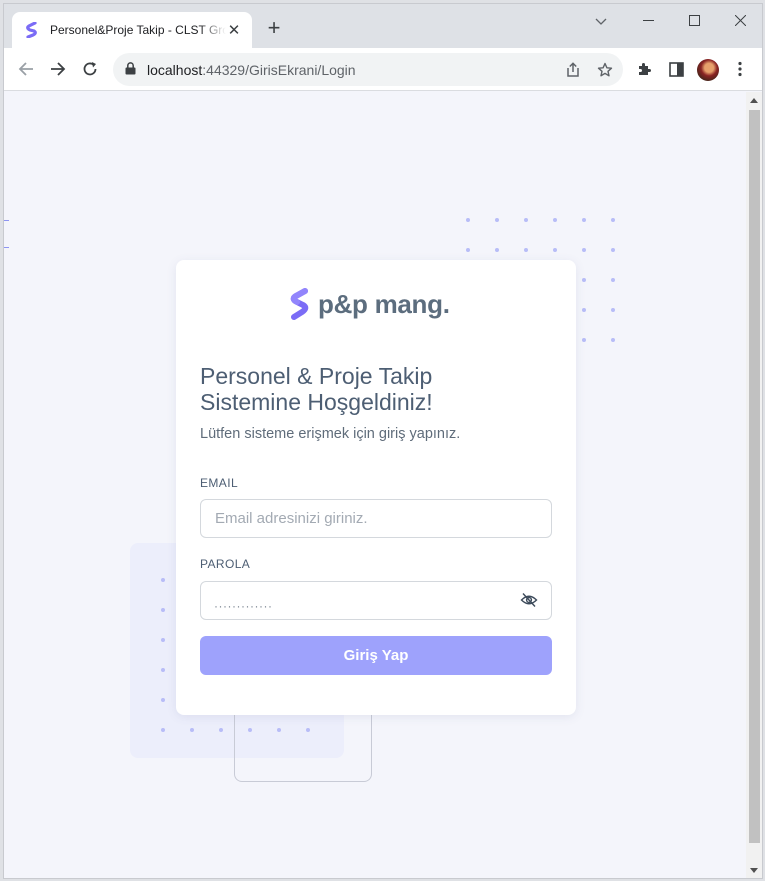 This screenshot has height=881, width=765. What do you see at coordinates (754, 870) in the screenshot?
I see `scroll-down-arrow-icon` at bounding box center [754, 870].